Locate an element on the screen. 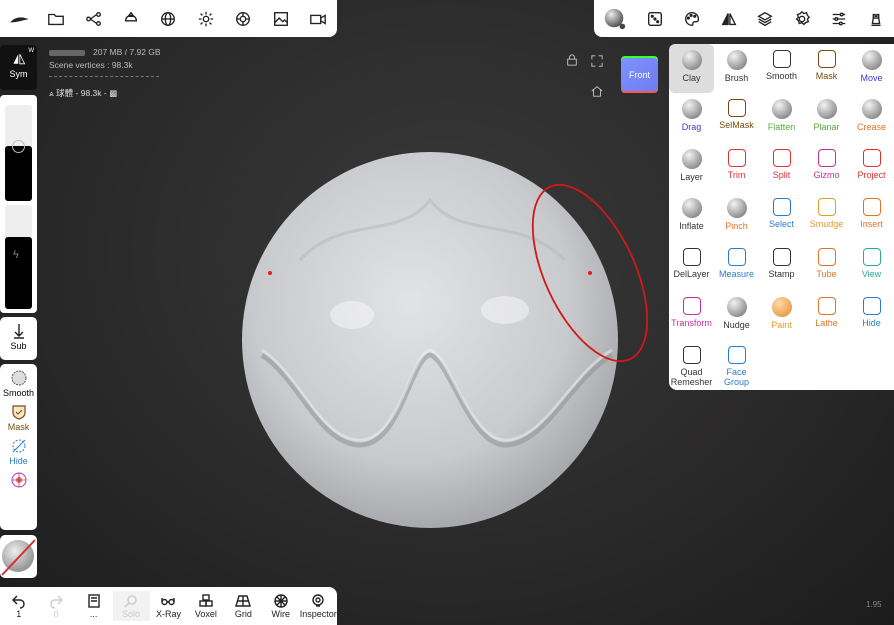 Image resolution: width=894 pixels, height=625 pixels. tool-flatten: Flatten is located at coordinates (781, 117).